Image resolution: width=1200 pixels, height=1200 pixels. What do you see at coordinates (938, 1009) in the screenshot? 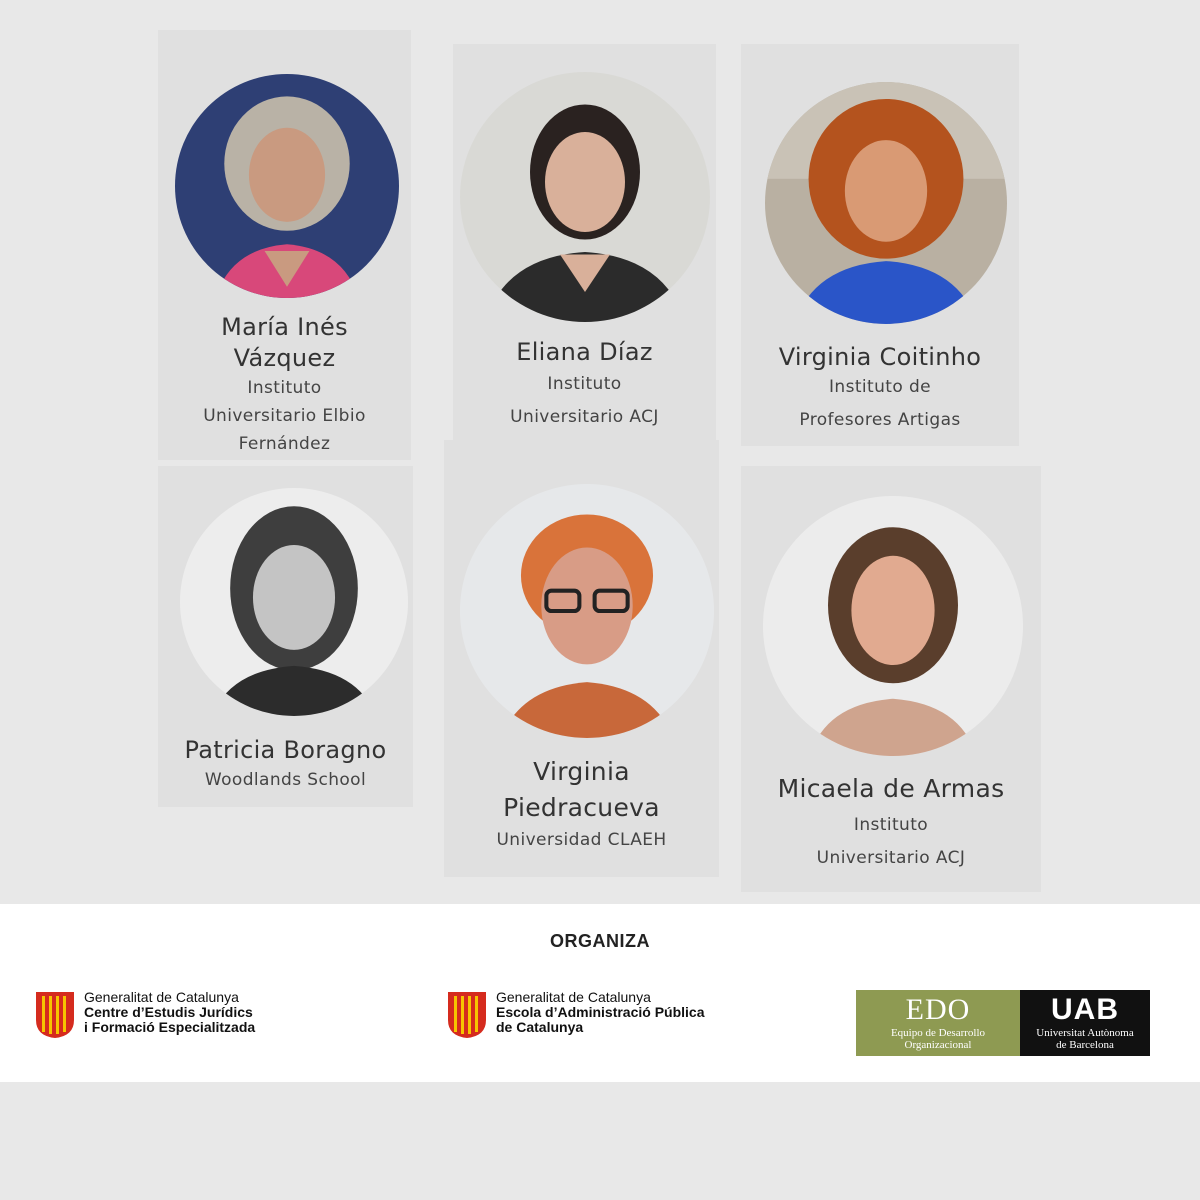
I see `edo-title: EDO` at bounding box center [938, 1009].